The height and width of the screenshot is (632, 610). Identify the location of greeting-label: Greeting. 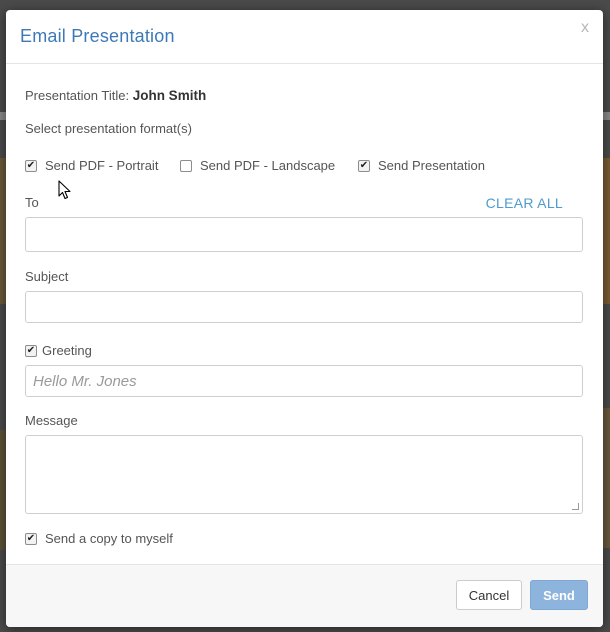
(67, 350).